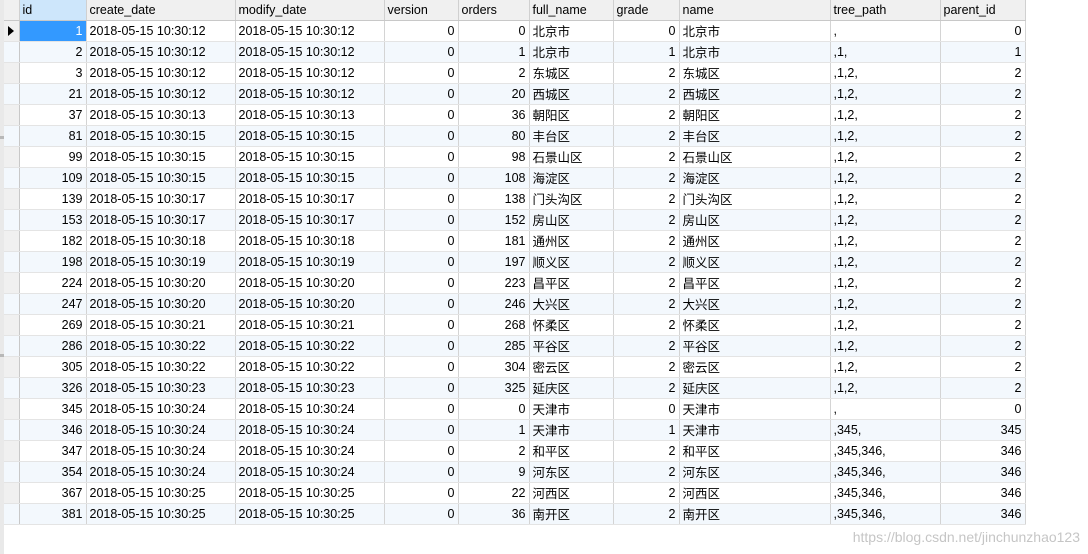  Describe the element at coordinates (755, 514) in the screenshot. I see `cell-name: 南开区` at that location.